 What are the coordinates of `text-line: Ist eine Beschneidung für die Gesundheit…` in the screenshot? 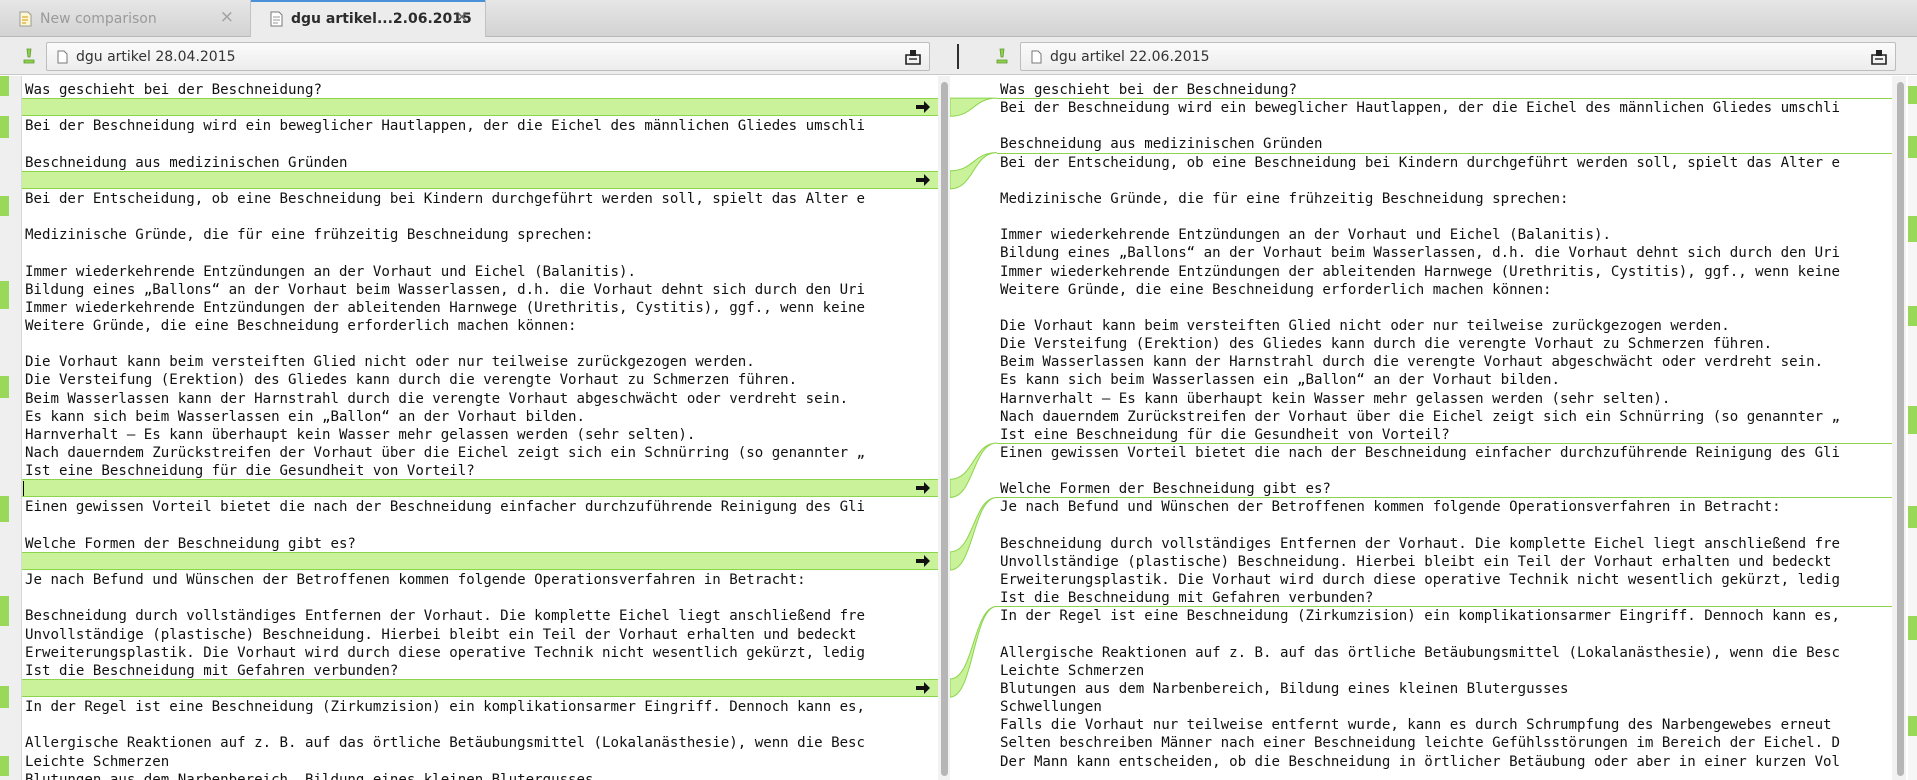 It's located at (1225, 434).